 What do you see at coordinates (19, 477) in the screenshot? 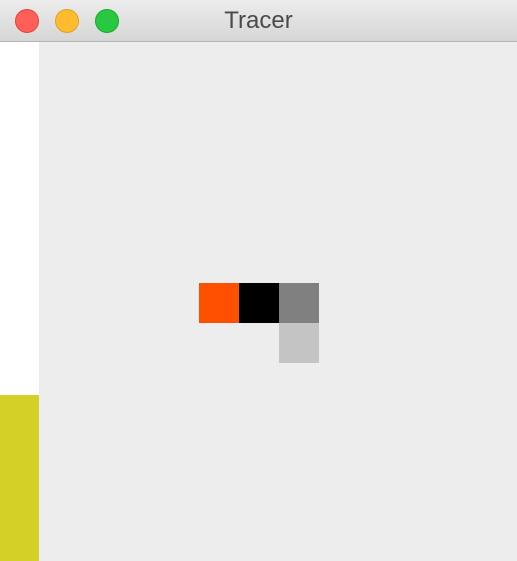
I see `progress-level-bar` at bounding box center [19, 477].